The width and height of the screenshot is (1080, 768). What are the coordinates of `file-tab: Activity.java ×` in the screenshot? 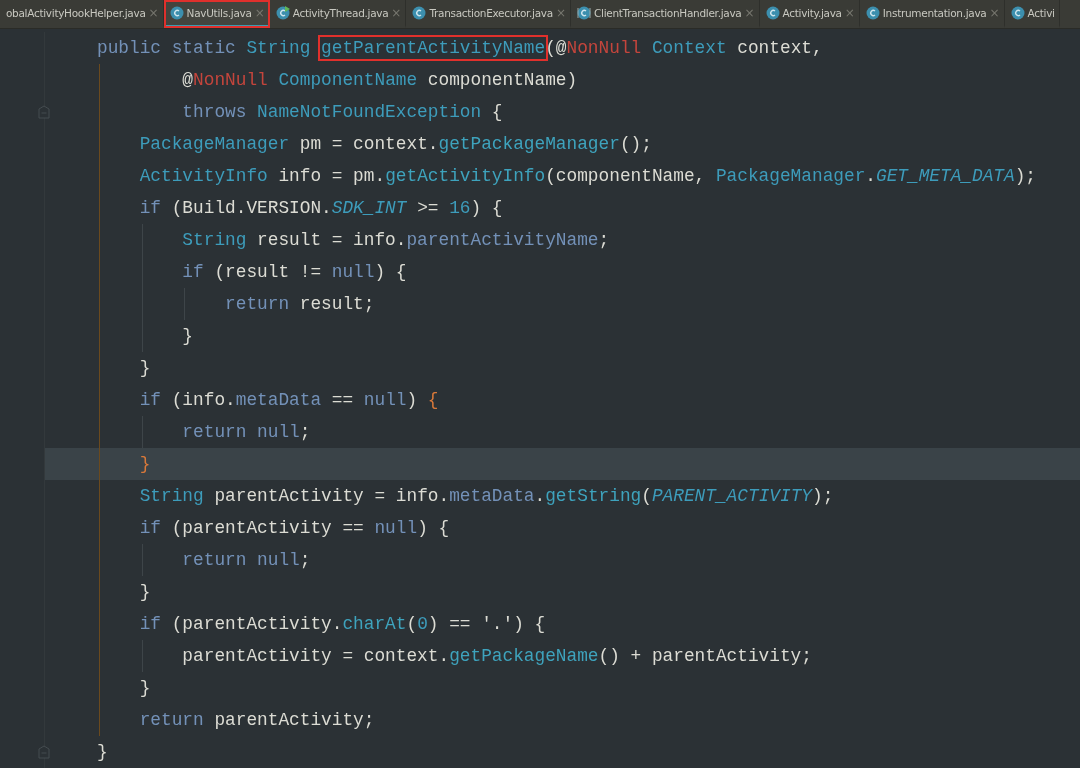 It's located at (809, 14).